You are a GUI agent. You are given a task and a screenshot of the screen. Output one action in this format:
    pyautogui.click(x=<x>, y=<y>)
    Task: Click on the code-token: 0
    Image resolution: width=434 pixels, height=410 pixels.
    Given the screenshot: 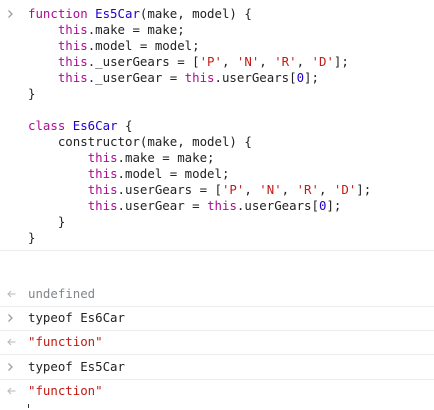 What is the action you would take?
    pyautogui.click(x=300, y=77)
    